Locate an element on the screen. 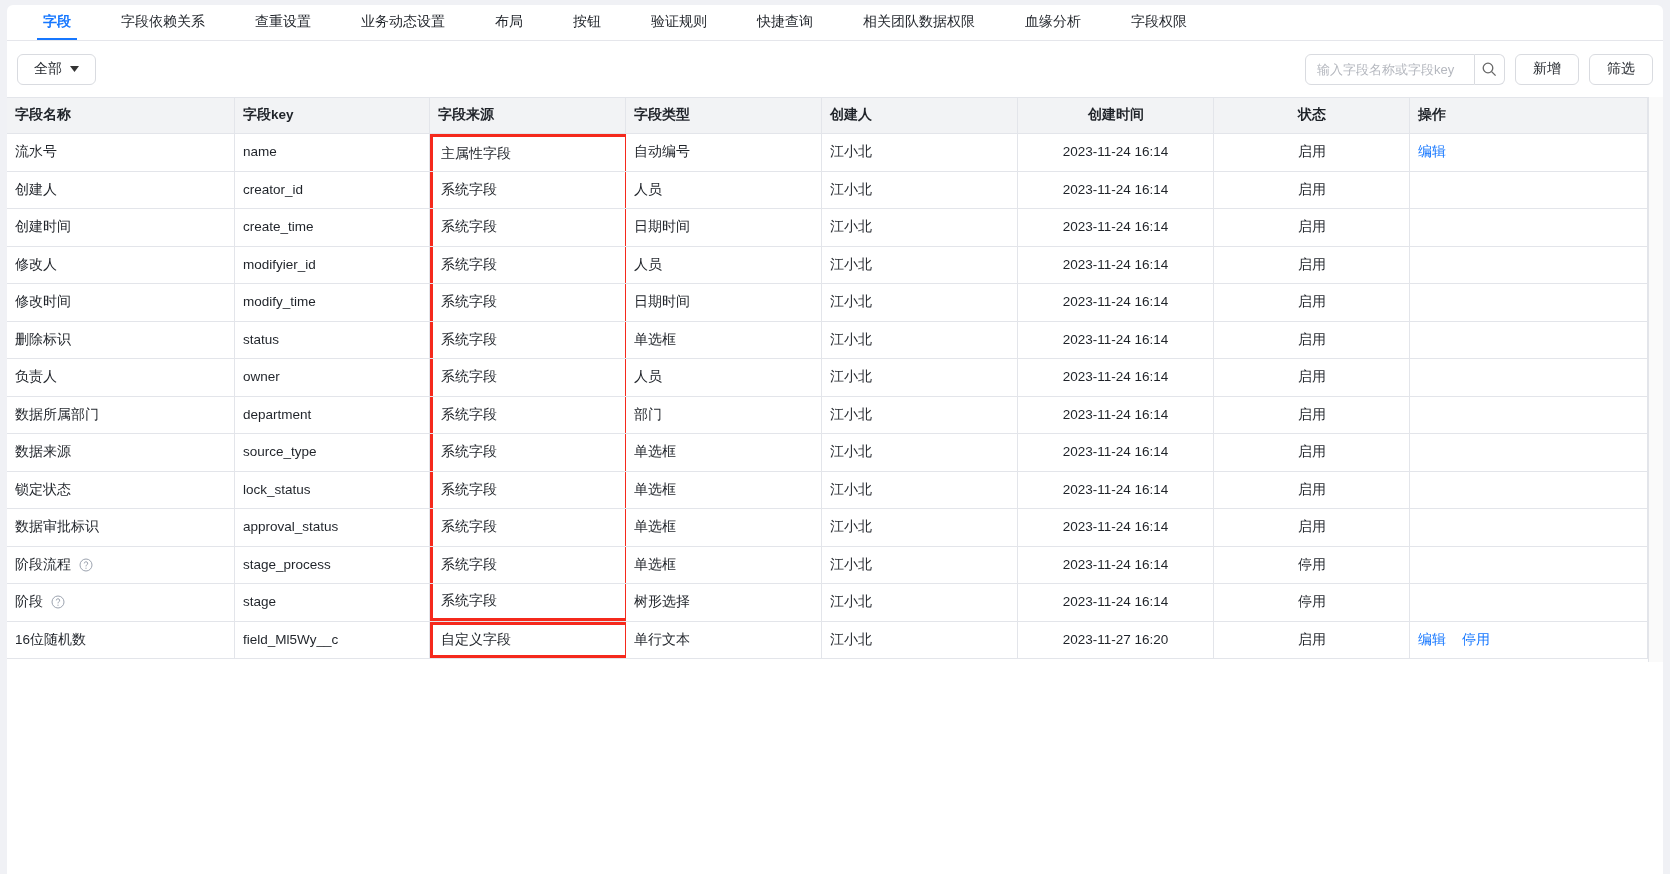 This screenshot has height=874, width=1670. table-cell-text: 修改时间 is located at coordinates (43, 302).